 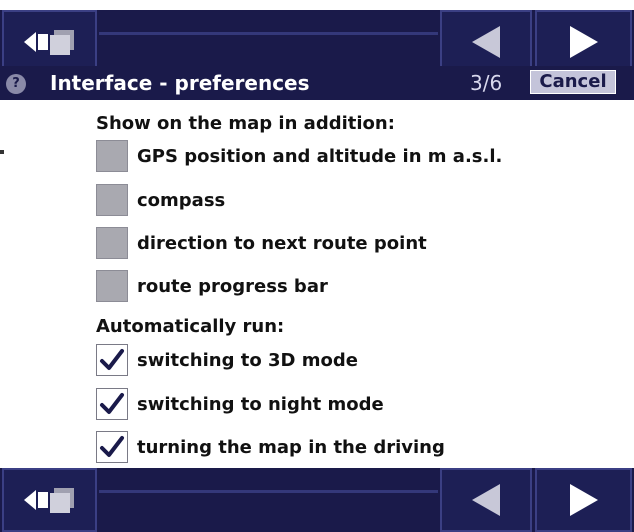 I want to click on option-compass: compass, so click(x=160, y=200).